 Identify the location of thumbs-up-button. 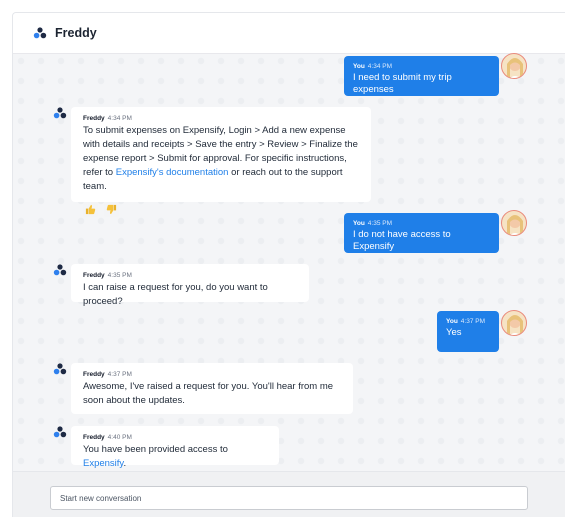
(90, 209).